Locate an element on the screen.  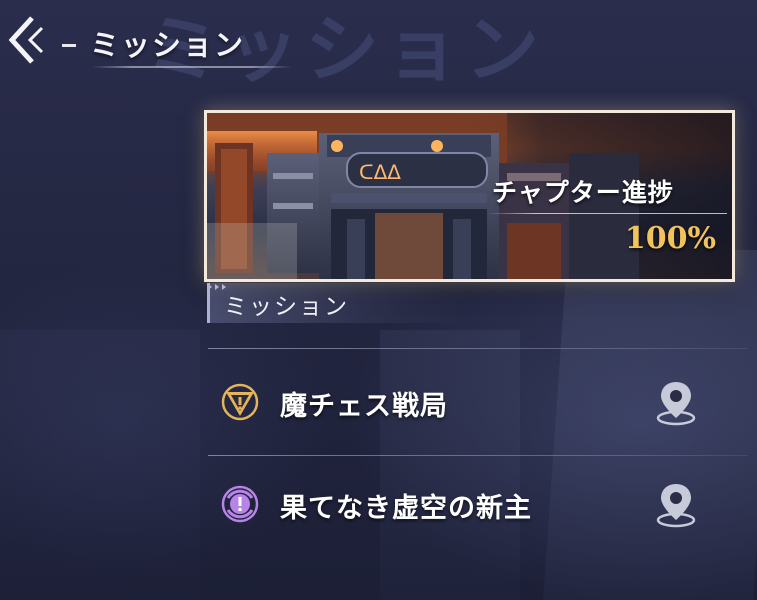
chapter-progress-value: 100% is located at coordinates (670, 238).